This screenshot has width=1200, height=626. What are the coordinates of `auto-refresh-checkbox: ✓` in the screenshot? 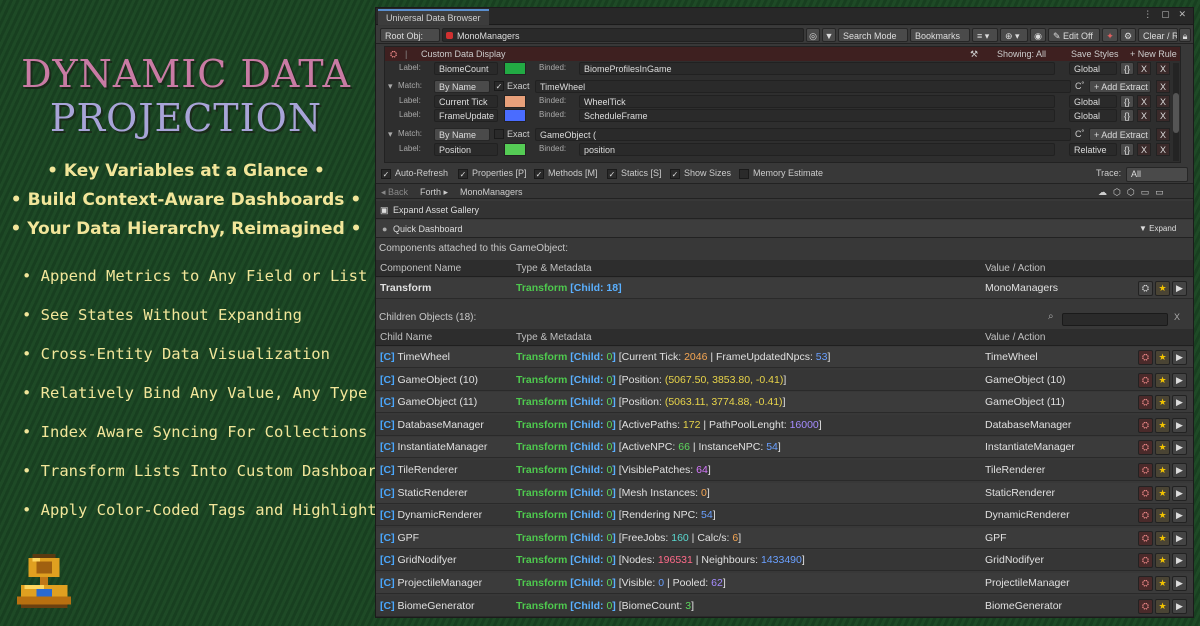 It's located at (386, 174).